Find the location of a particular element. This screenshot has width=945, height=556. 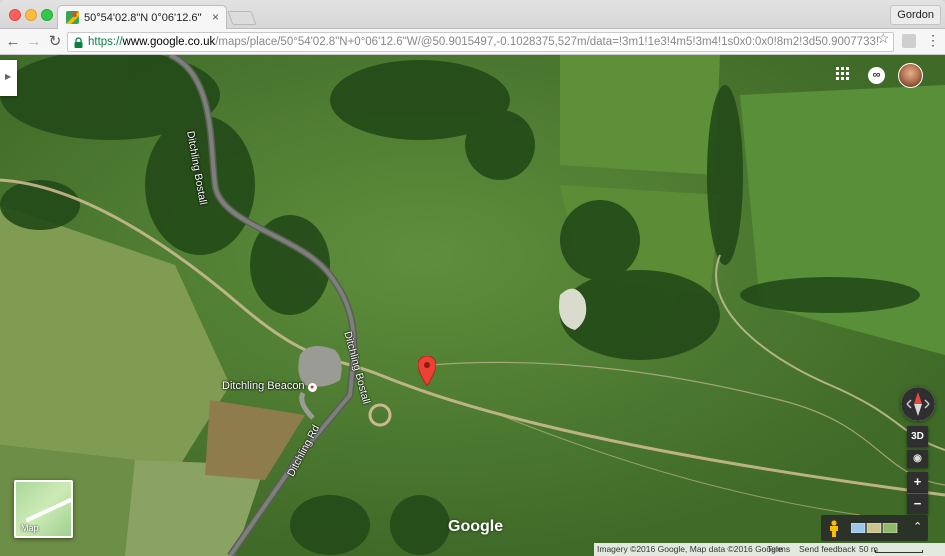

expand-tray-icon: ⌃ is located at coordinates (917, 526).